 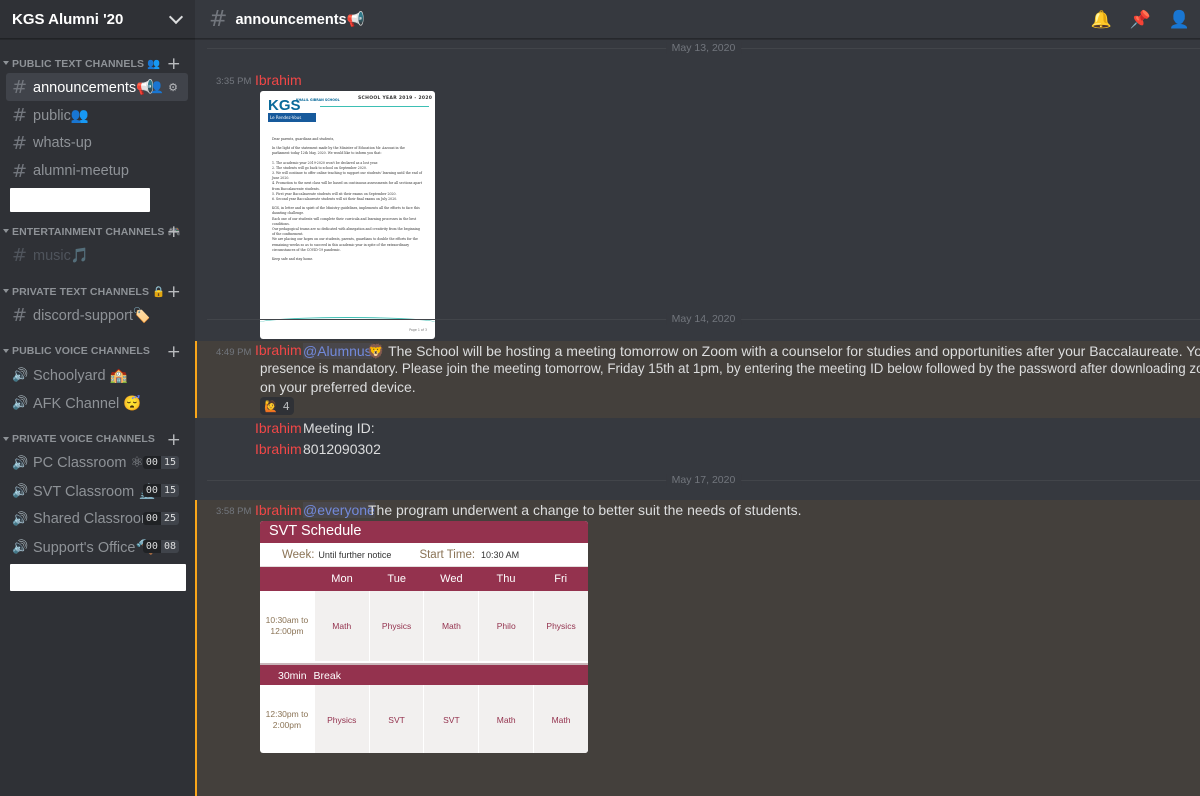 I want to click on channel-label: PC Classroom ⚛, so click(x=88, y=463).